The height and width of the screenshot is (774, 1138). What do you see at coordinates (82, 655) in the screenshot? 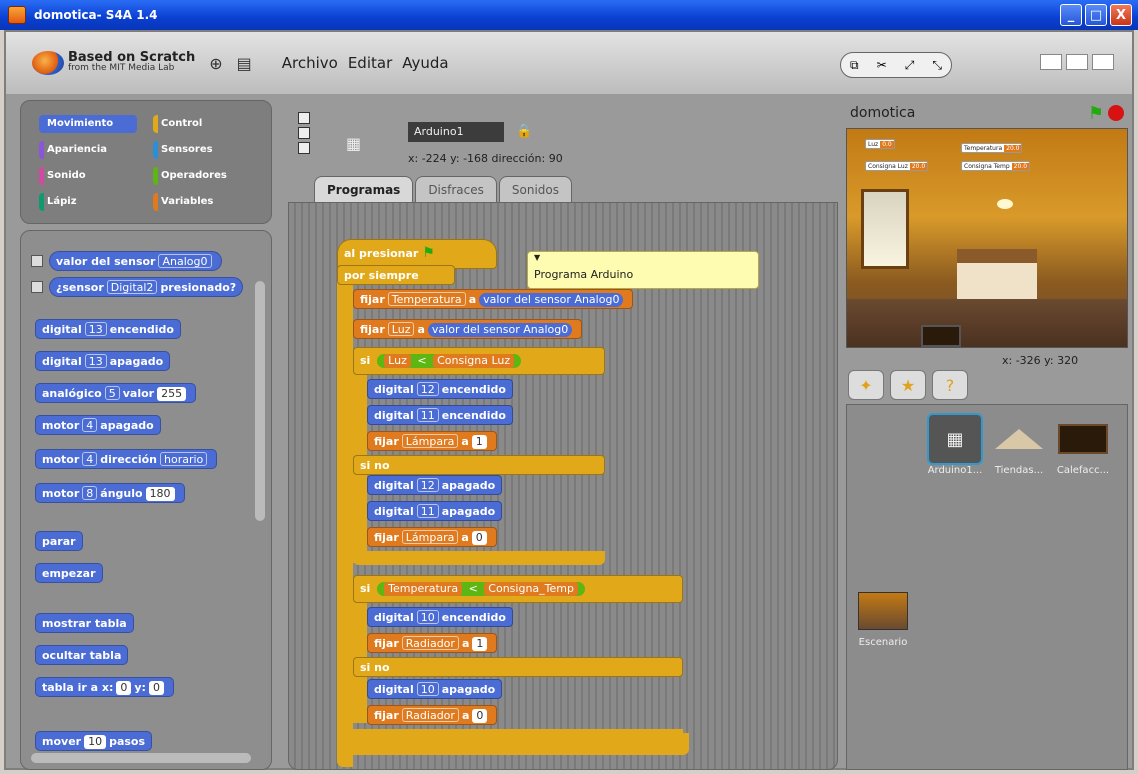
I see `palette-hide-board: ocultar tabla` at bounding box center [82, 655].